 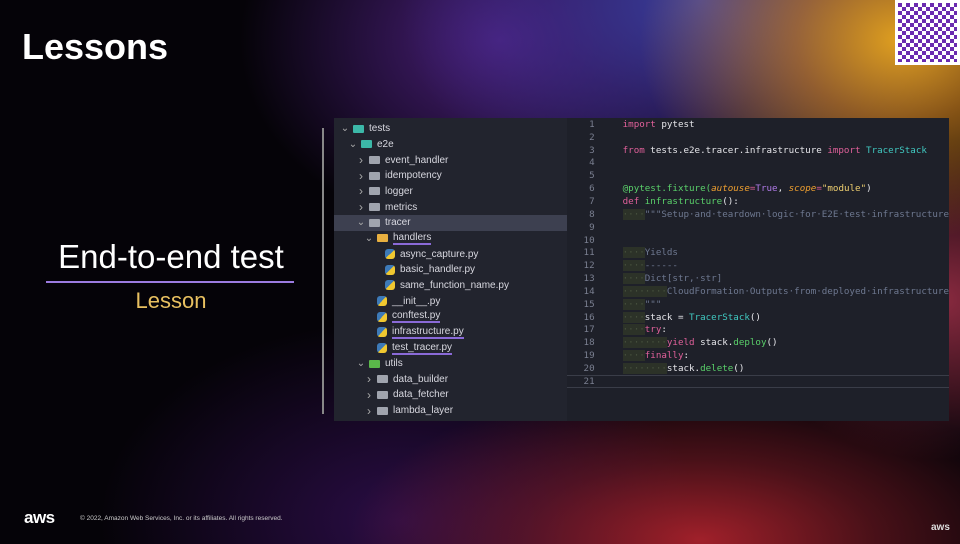 I want to click on line-number: 9, so click(x=592, y=227).